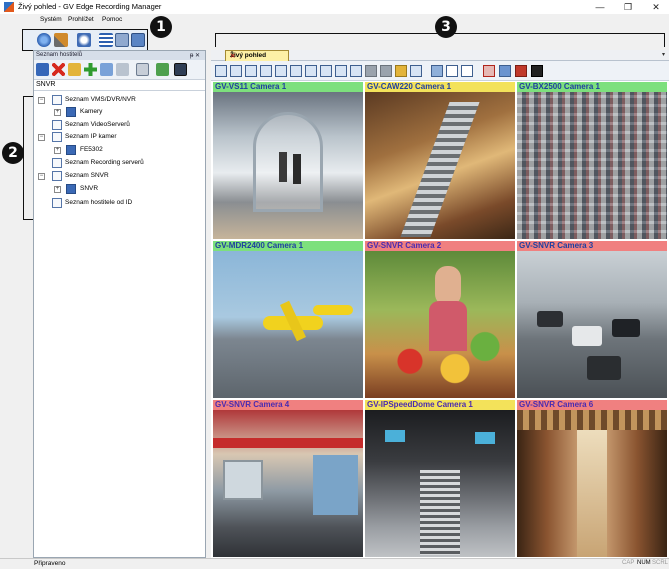 The height and width of the screenshot is (569, 669). I want to click on layout-4-icon, so click(221, 71).